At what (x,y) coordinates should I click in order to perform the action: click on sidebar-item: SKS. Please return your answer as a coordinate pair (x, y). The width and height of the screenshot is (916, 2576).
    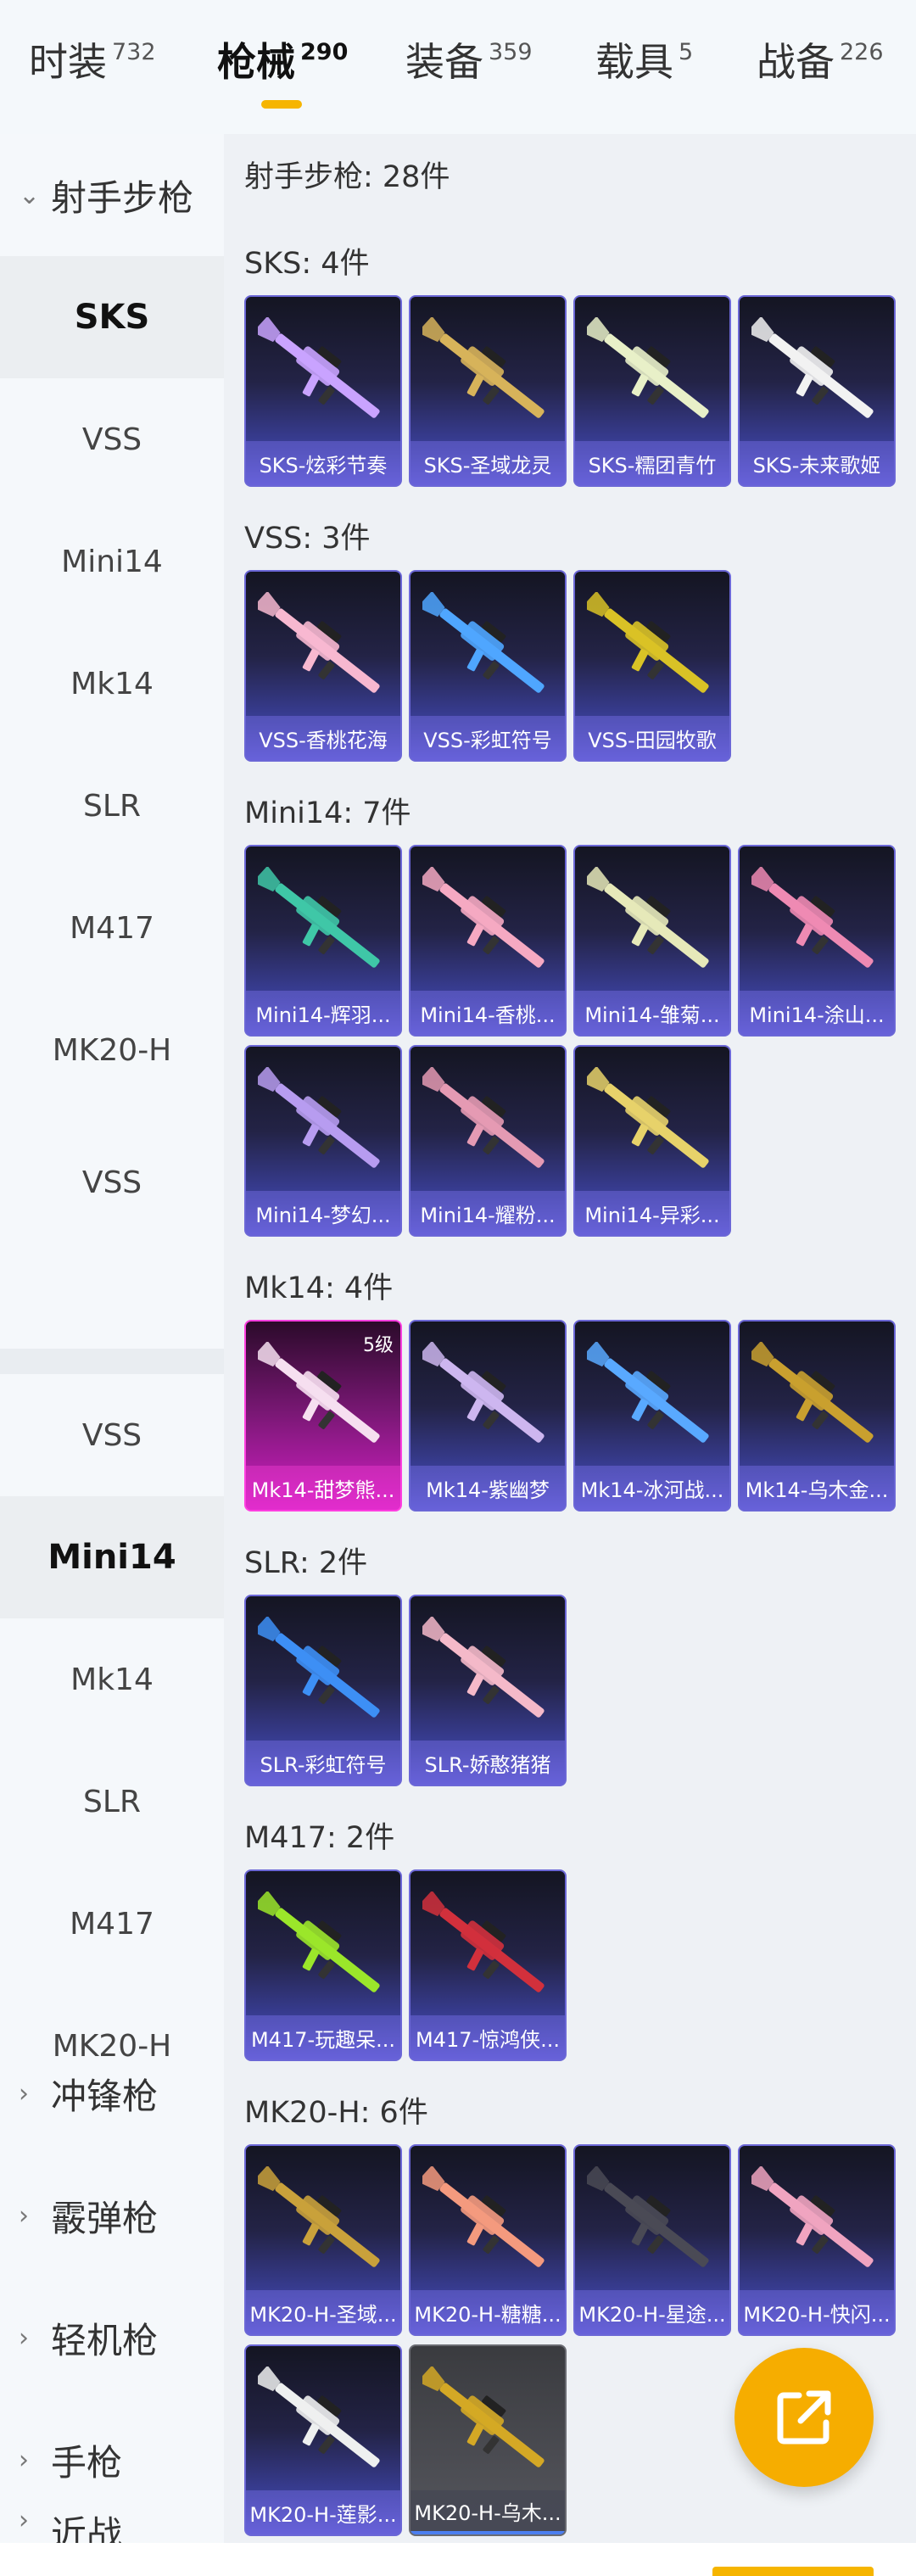
    Looking at the image, I should click on (112, 317).